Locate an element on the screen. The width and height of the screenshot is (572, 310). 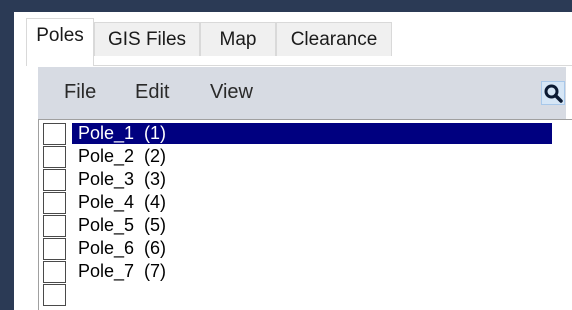
tab-poles: Poles is located at coordinates (60, 42).